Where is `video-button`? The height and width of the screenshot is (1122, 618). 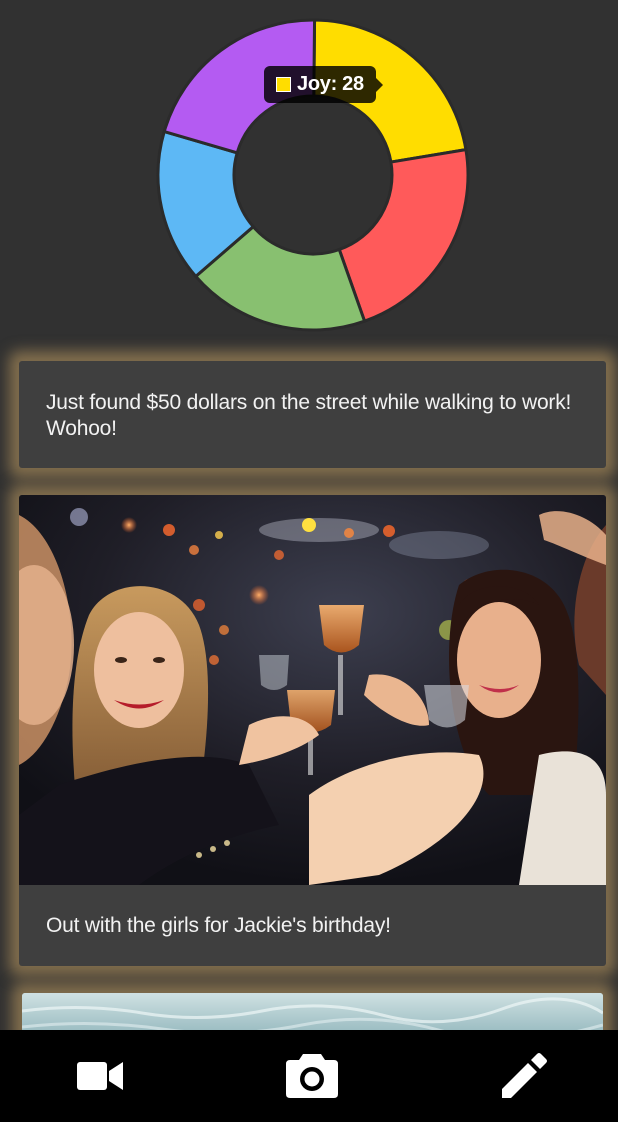
video-button is located at coordinates (100, 1076).